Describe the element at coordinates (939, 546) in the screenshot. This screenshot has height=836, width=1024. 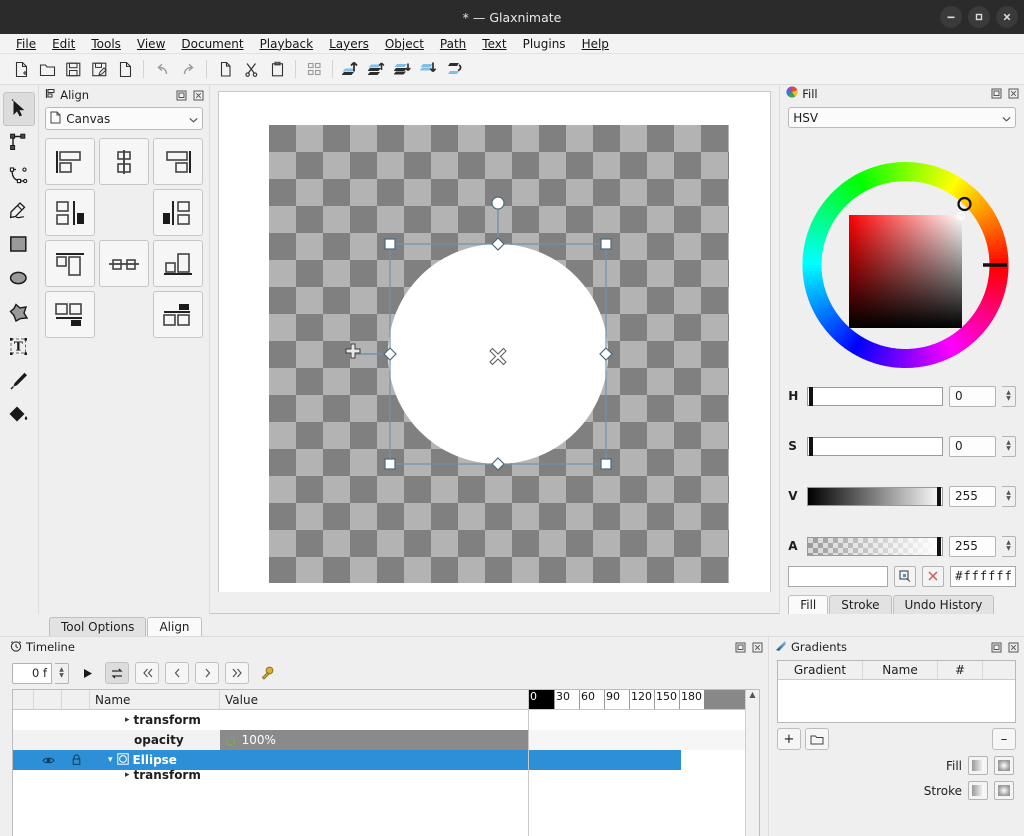
I see `alpha-slider-knob` at that location.